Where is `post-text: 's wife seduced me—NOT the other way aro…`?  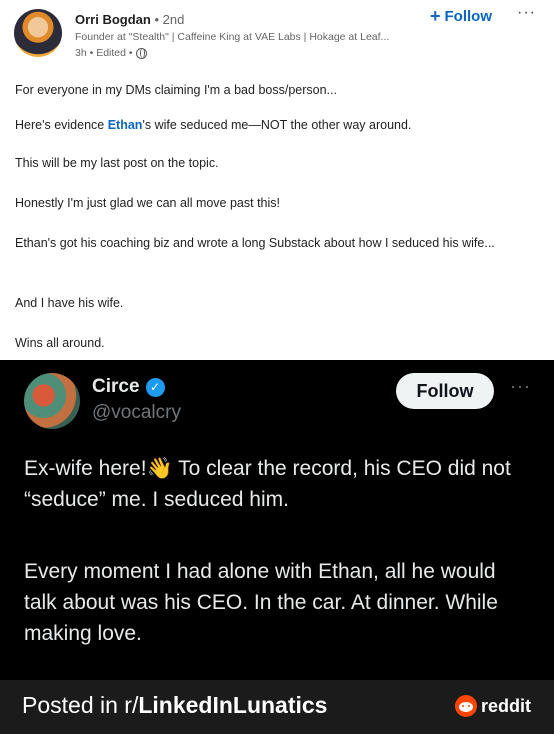 post-text: 's wife seduced me—NOT the other way aro… is located at coordinates (277, 125).